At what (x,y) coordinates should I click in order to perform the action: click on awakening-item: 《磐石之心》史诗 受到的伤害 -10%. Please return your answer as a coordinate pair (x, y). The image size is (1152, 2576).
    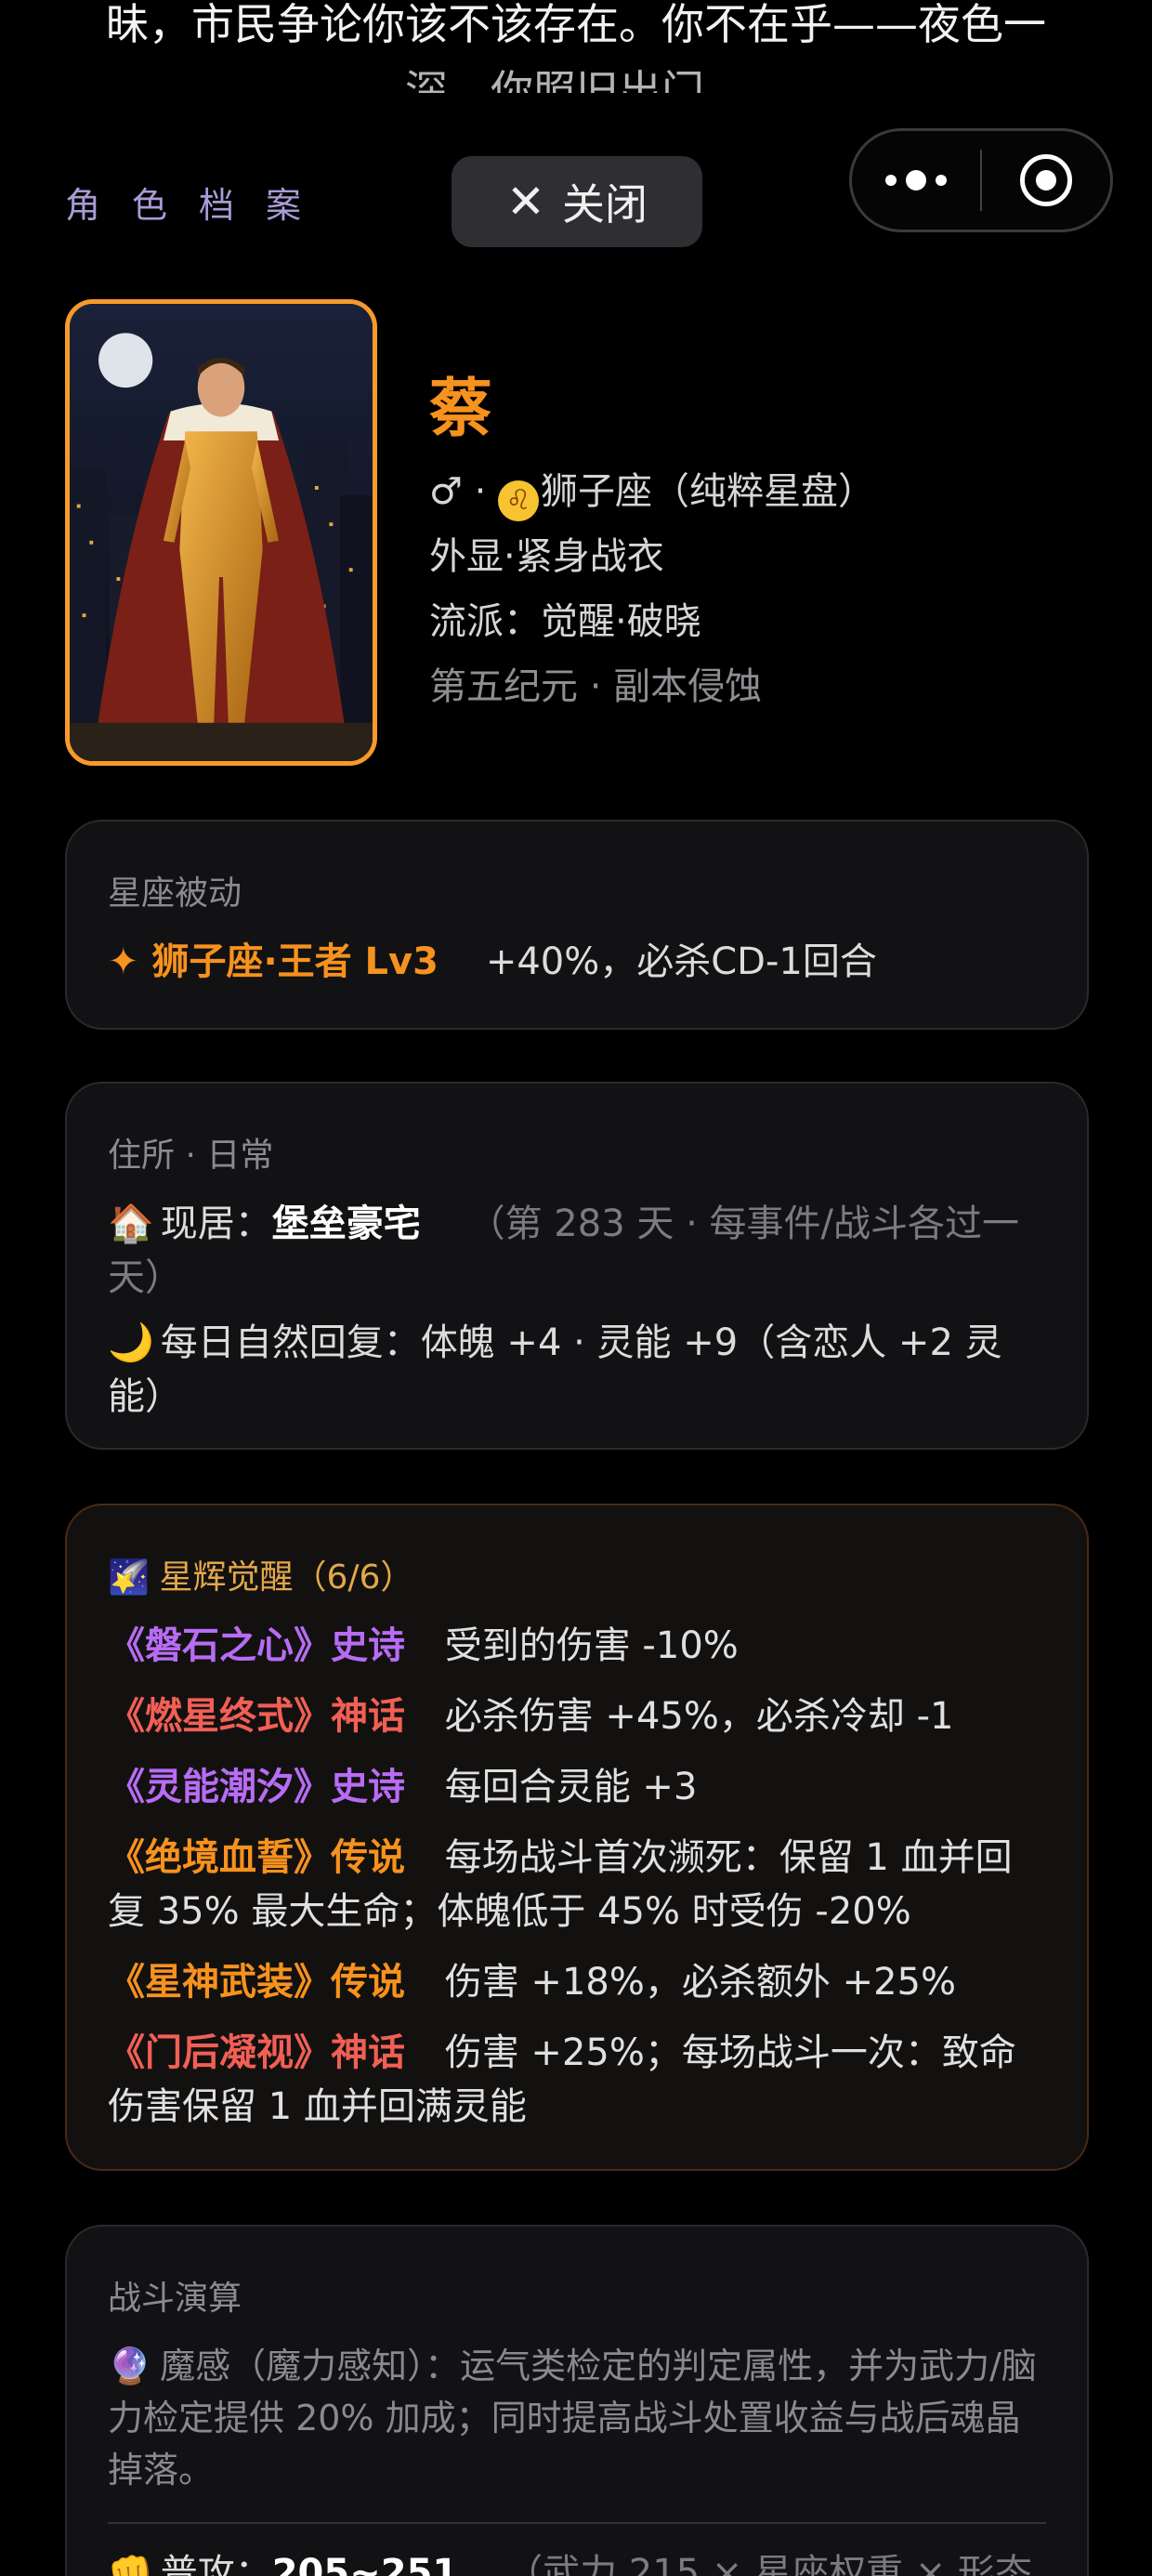
    Looking at the image, I should click on (577, 1646).